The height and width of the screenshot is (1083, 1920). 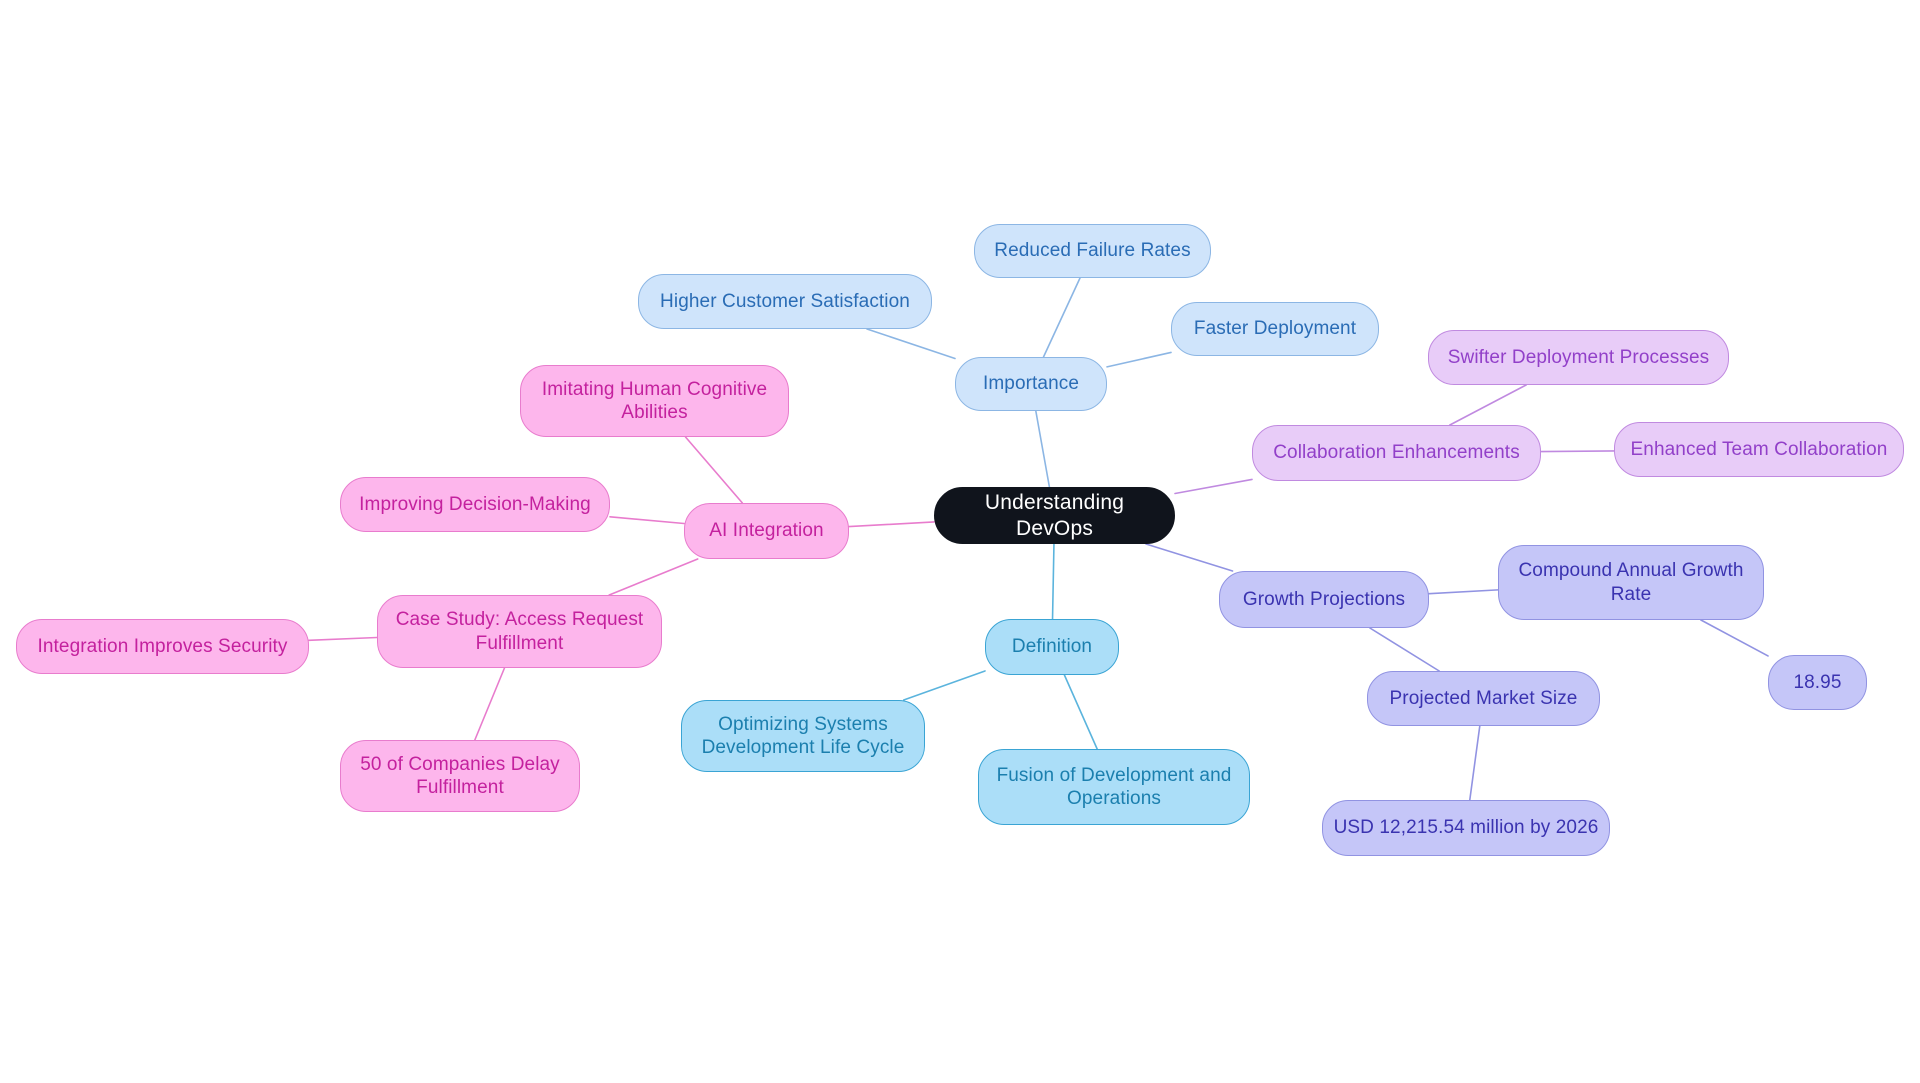 I want to click on node-label: Reduced Failure Rates, so click(x=1092, y=251).